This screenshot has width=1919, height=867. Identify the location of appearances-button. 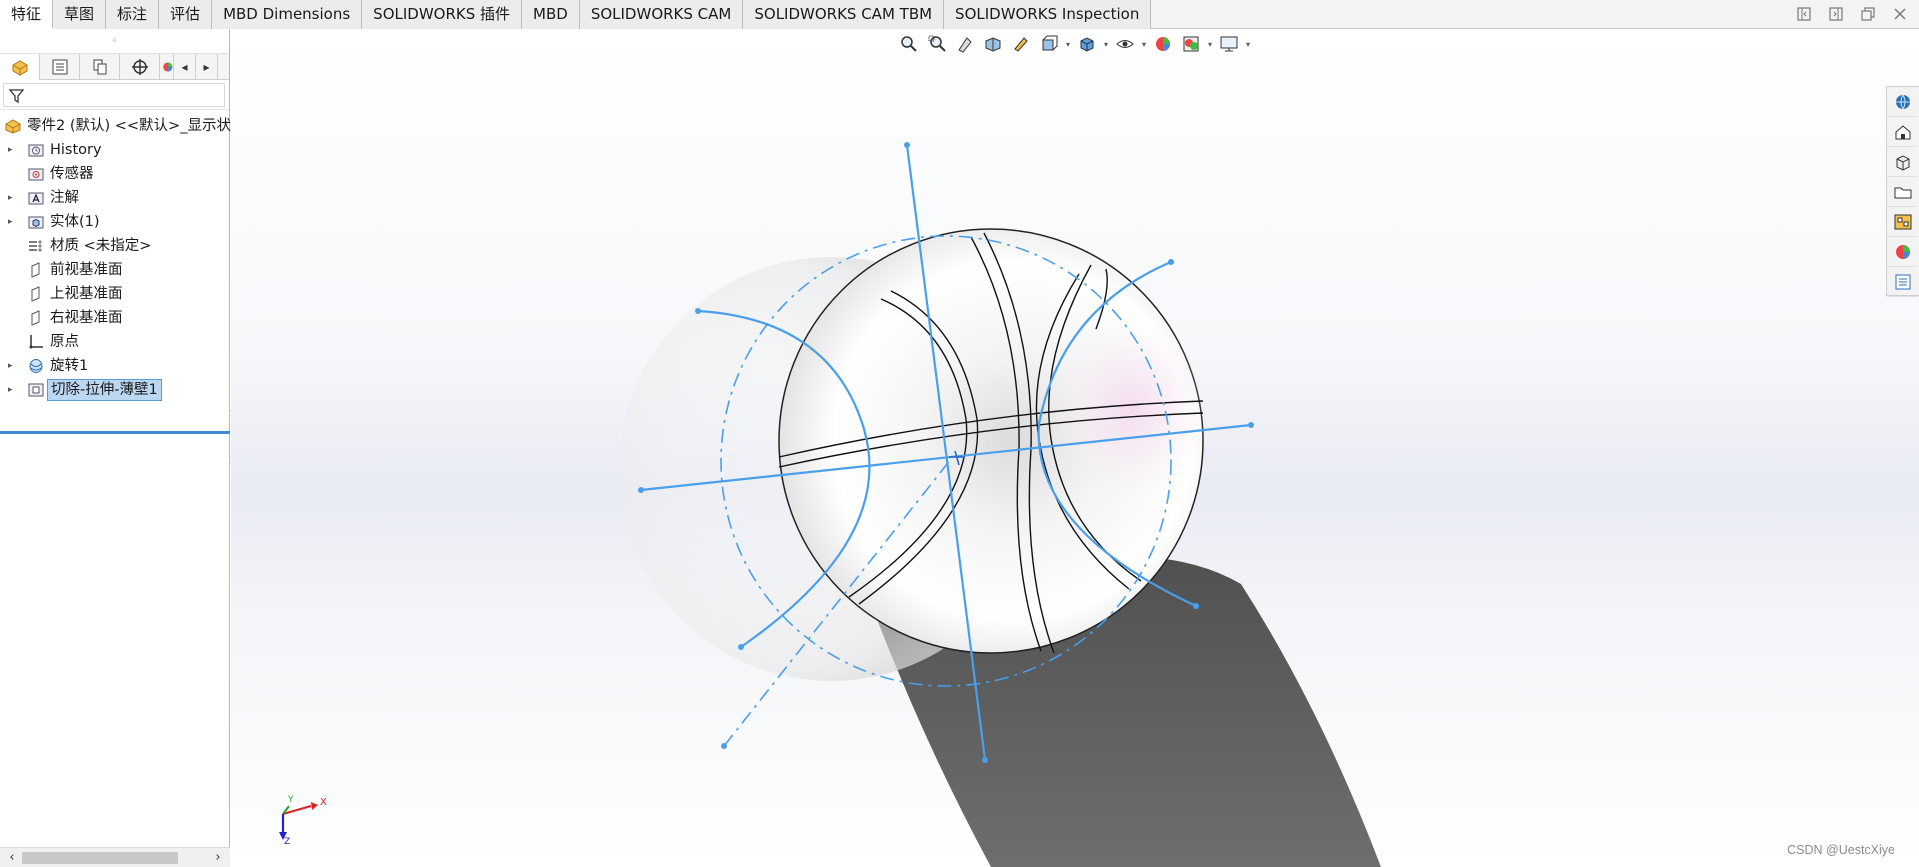
(1902, 252).